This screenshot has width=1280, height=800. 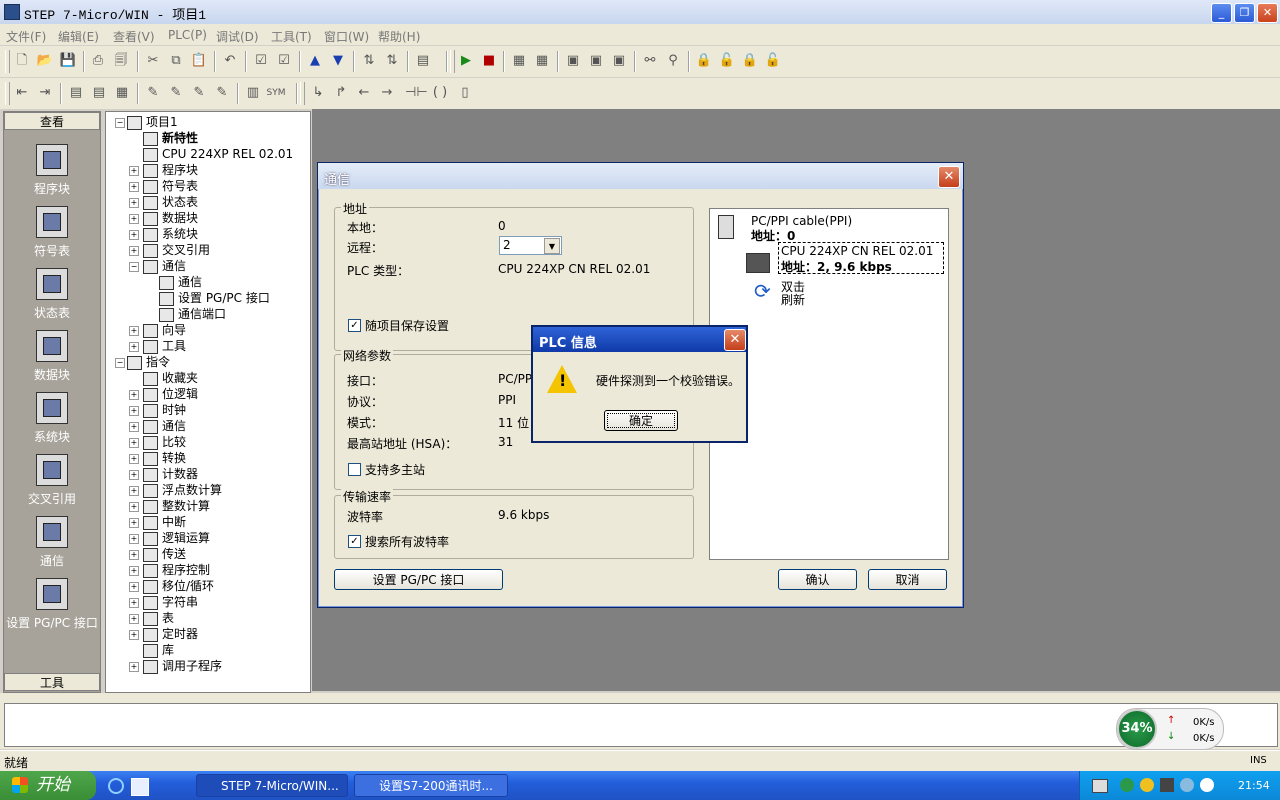 I want to click on upload-icon: ▲, so click(x=315, y=61).